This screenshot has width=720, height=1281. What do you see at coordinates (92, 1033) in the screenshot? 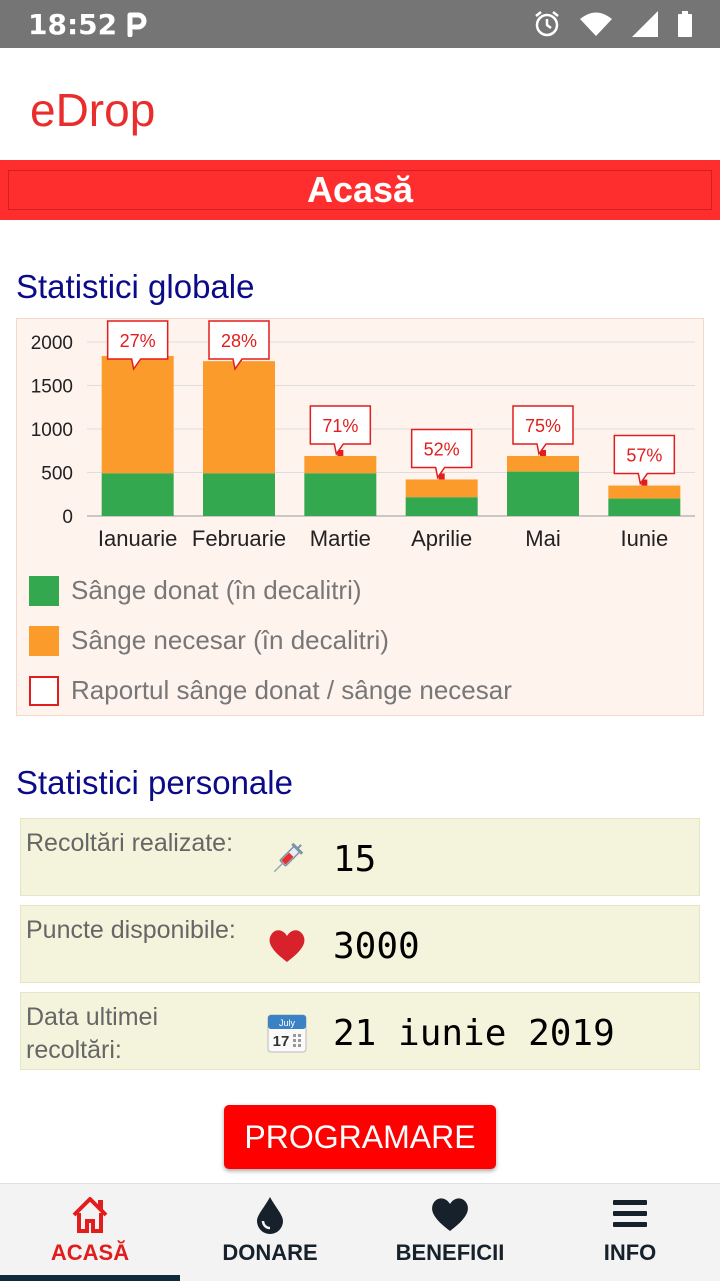
I see `stat-label-last-date: Data ultimei recoltări:` at bounding box center [92, 1033].